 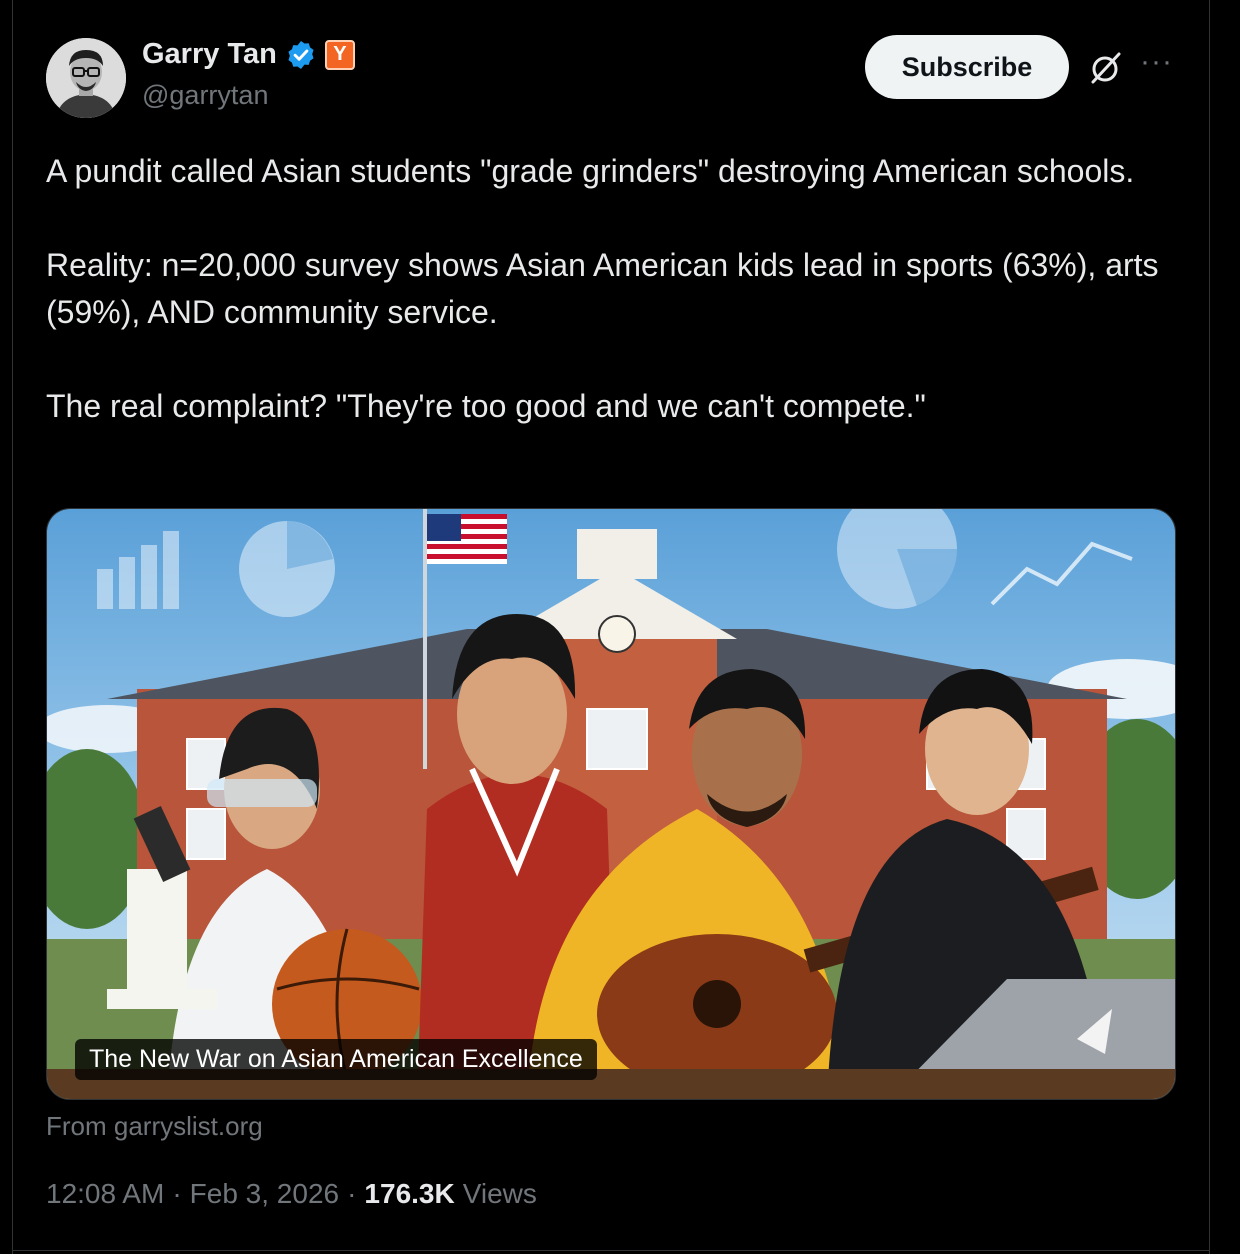 I want to click on card-source-link: From garryslist.org, so click(x=154, y=1126).